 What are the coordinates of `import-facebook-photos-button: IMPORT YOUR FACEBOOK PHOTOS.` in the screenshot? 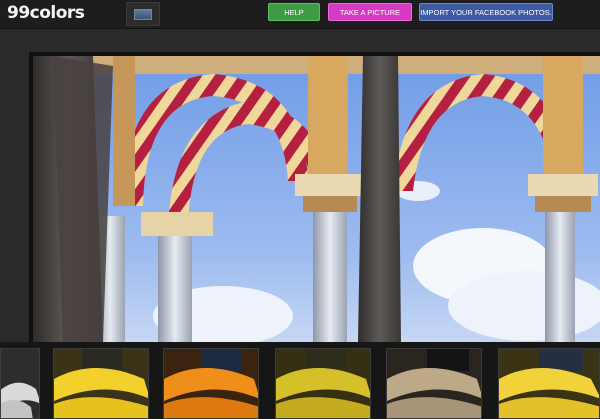 It's located at (486, 12).